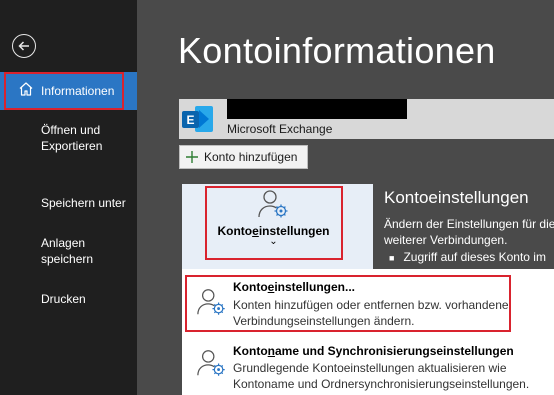  Describe the element at coordinates (317, 109) in the screenshot. I see `account-name-redacted` at that location.